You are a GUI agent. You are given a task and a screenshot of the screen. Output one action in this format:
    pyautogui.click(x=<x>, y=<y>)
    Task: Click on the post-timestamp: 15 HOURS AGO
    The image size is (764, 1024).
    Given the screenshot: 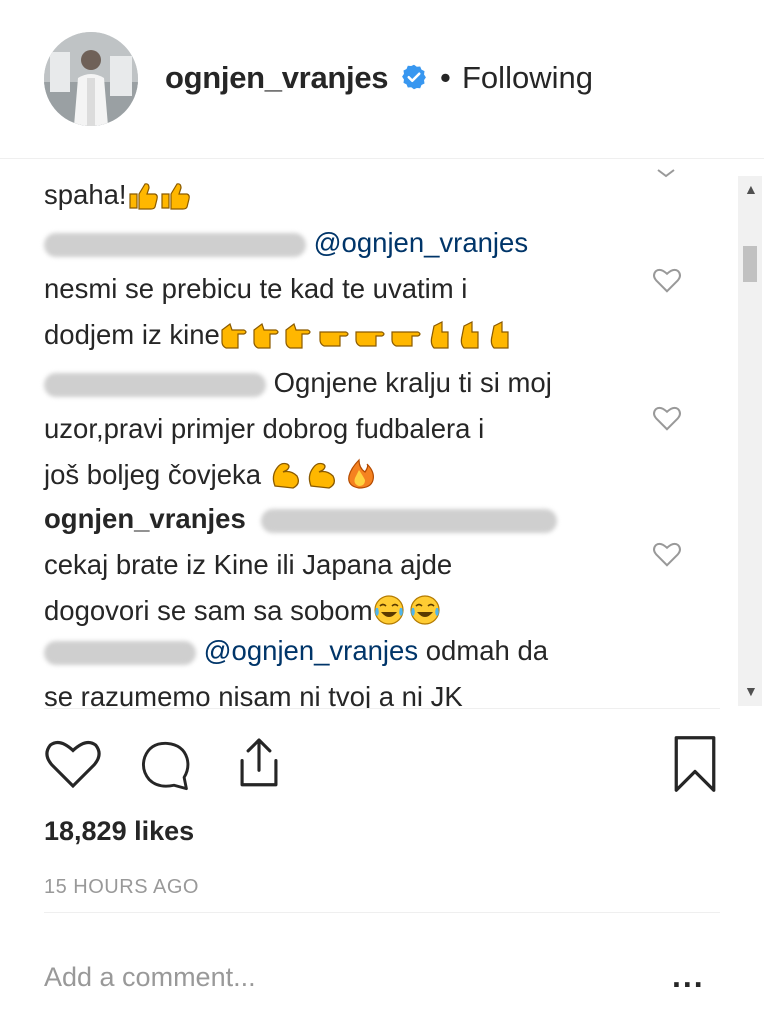 What is the action you would take?
    pyautogui.click(x=121, y=887)
    